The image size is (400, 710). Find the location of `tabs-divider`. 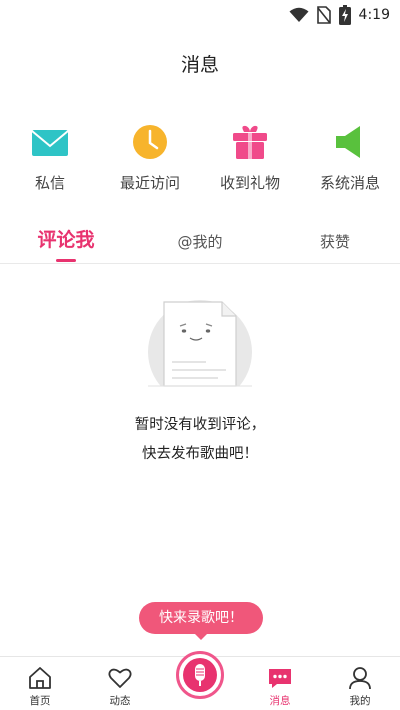

tabs-divider is located at coordinates (200, 263).